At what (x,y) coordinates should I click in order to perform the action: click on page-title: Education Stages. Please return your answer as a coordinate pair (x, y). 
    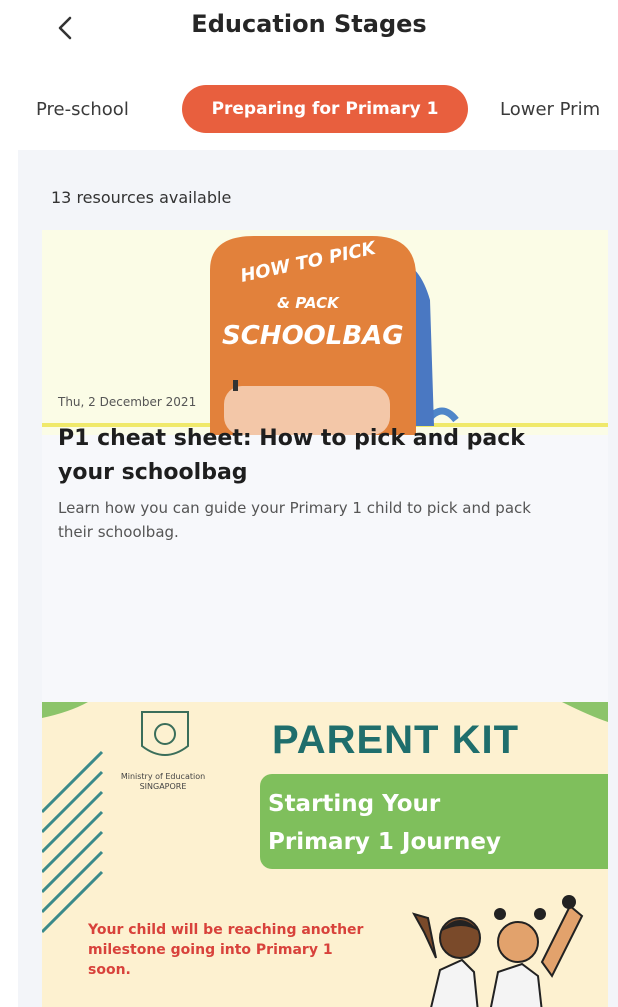
    Looking at the image, I should click on (309, 24).